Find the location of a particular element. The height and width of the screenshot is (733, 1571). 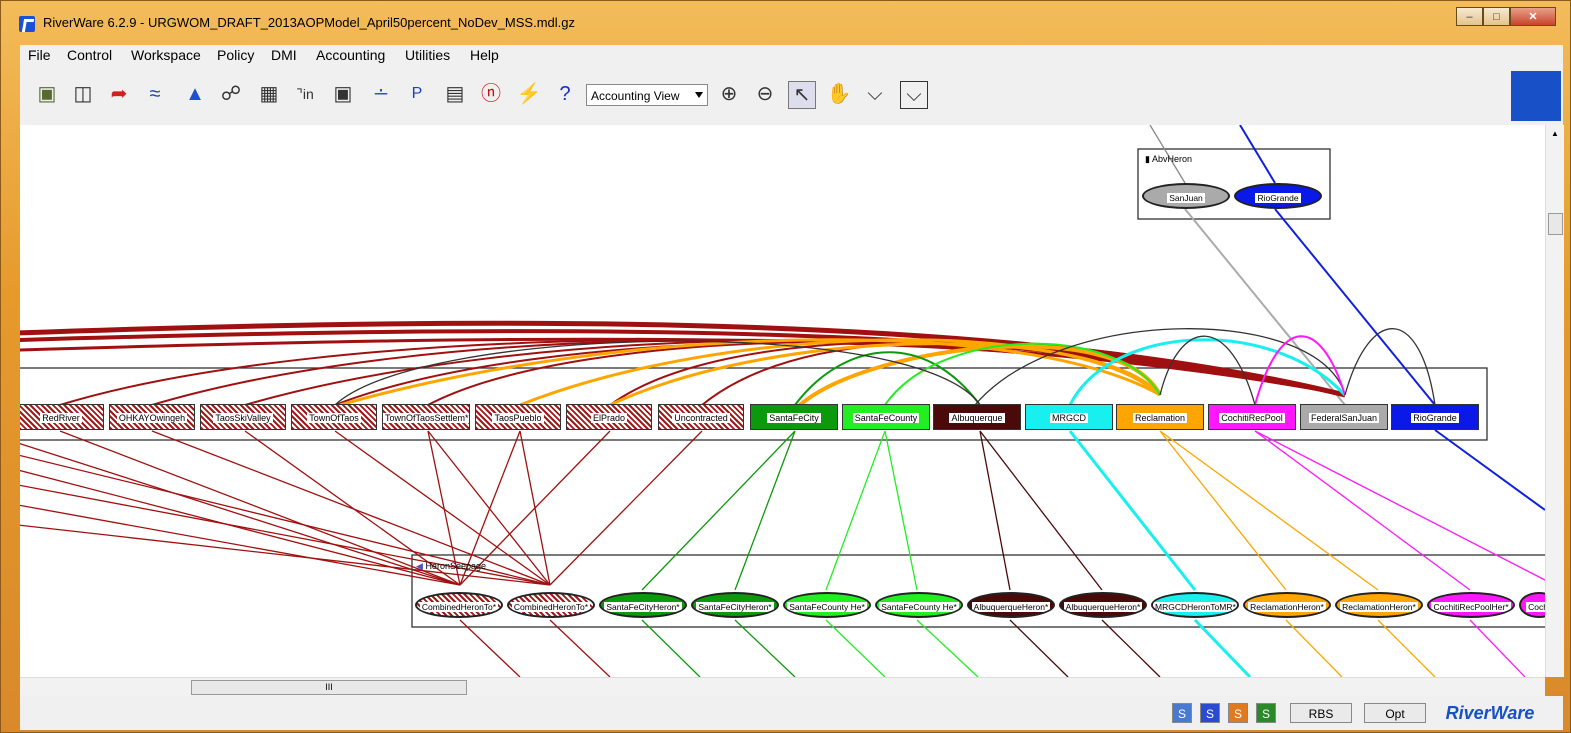

node-label: TownOfTaosSettlem* is located at coordinates (426, 418).